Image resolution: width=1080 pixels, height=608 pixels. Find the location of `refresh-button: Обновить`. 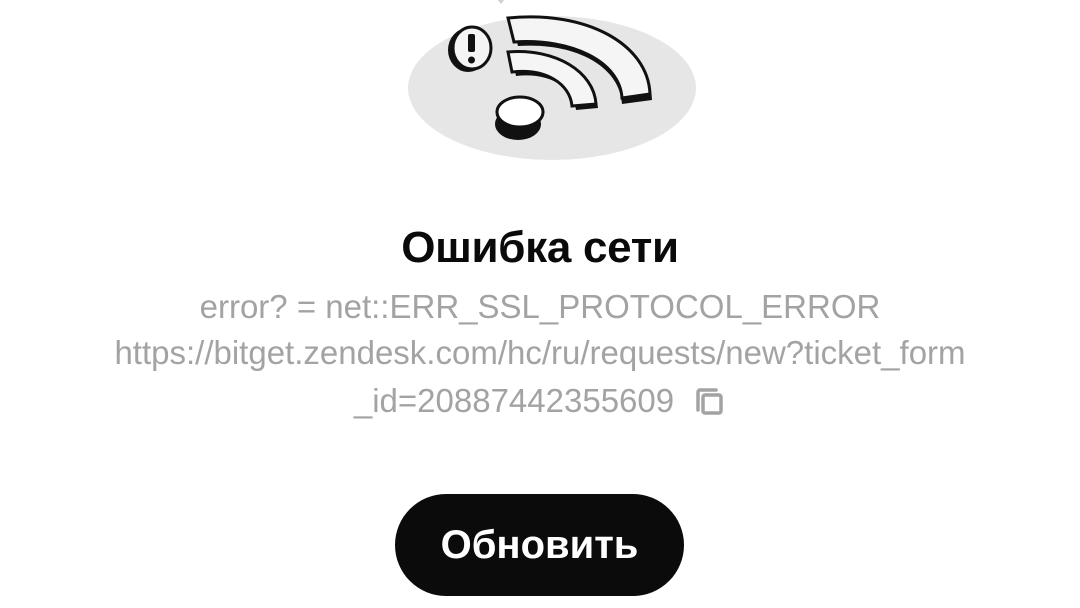

refresh-button: Обновить is located at coordinates (539, 545).